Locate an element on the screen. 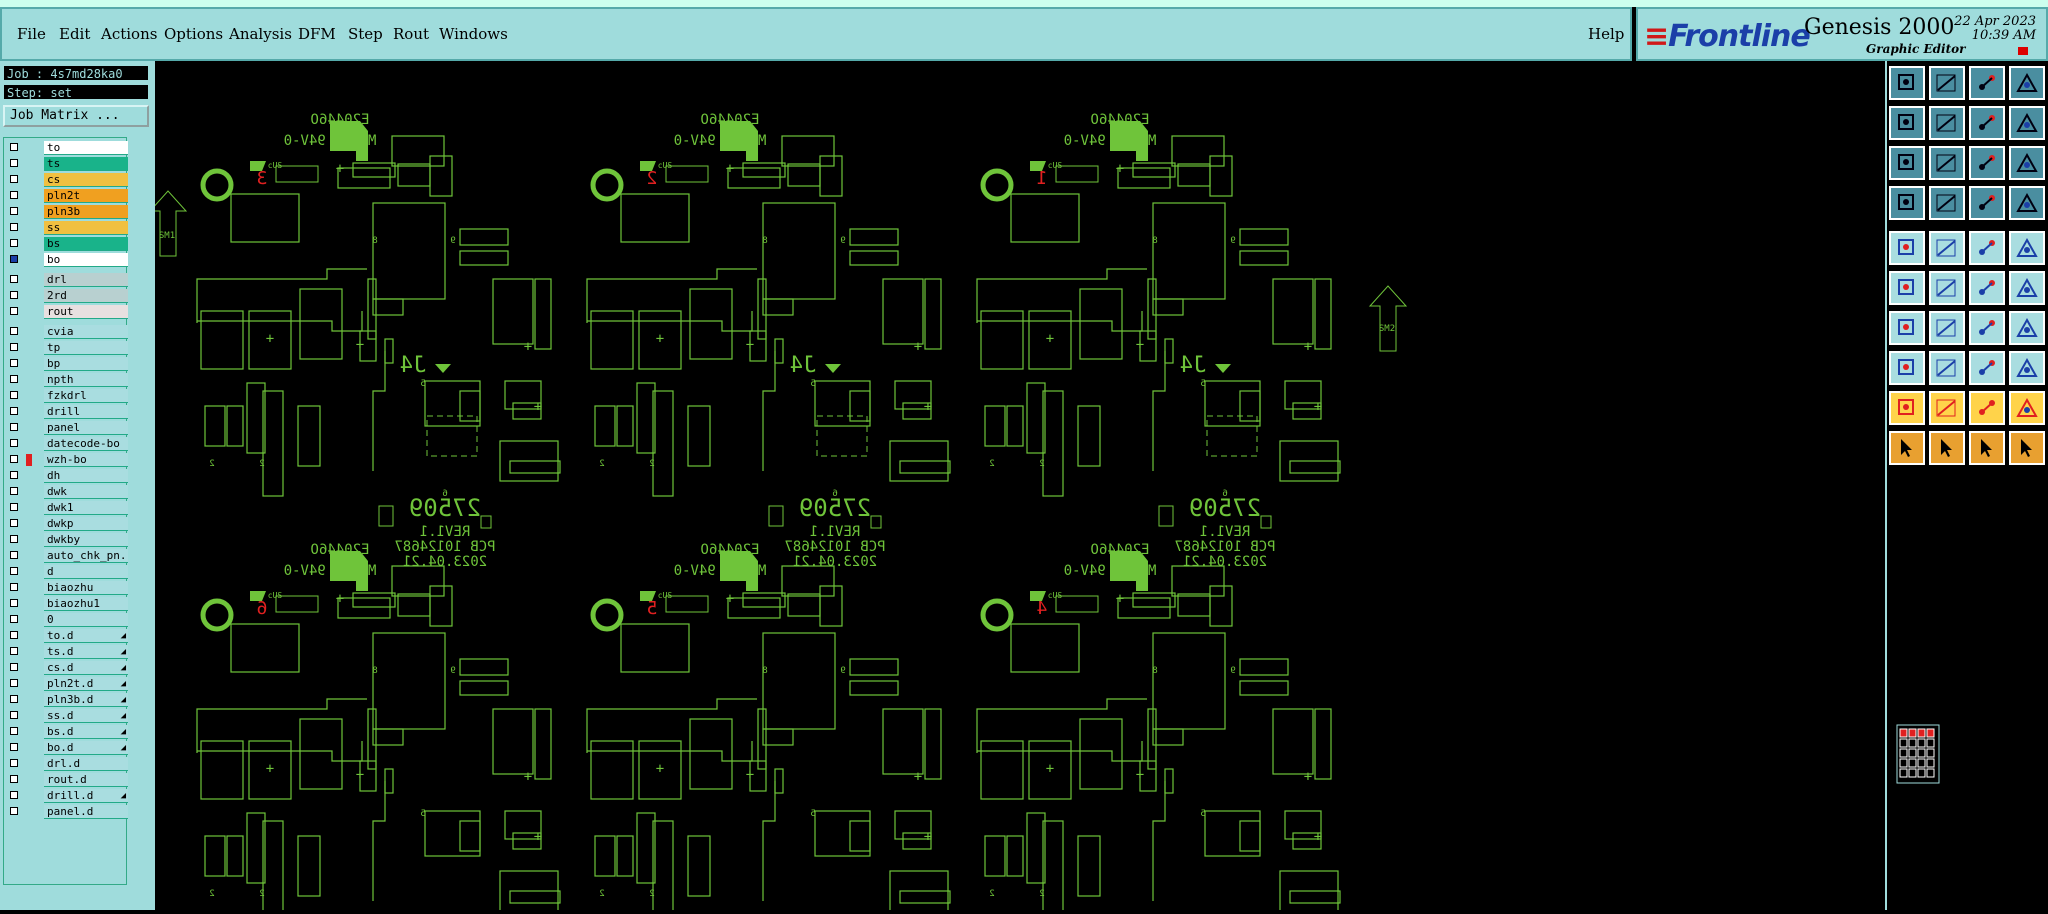 The width and height of the screenshot is (2048, 914). scale-button is located at coordinates (1987, 163).